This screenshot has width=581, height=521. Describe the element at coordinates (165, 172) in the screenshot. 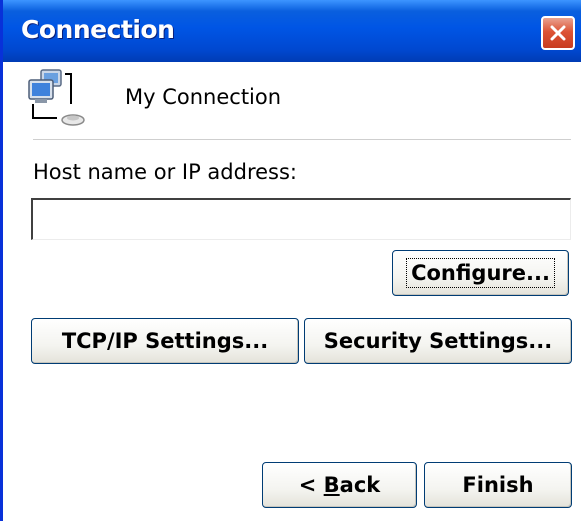

I see `host-label: Host name or IP address:` at that location.